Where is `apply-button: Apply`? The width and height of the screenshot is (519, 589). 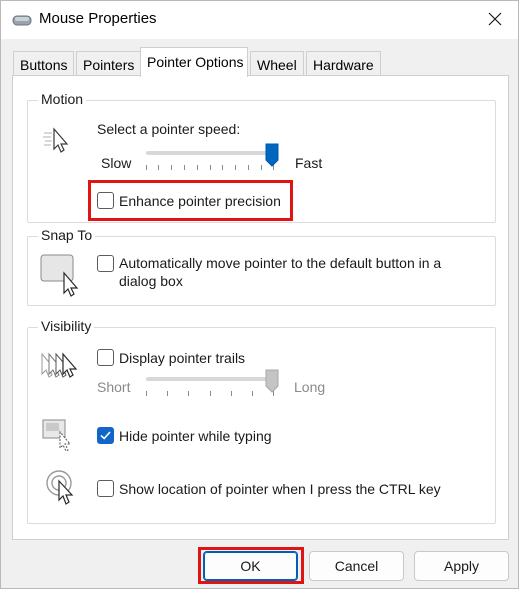 apply-button: Apply is located at coordinates (461, 566).